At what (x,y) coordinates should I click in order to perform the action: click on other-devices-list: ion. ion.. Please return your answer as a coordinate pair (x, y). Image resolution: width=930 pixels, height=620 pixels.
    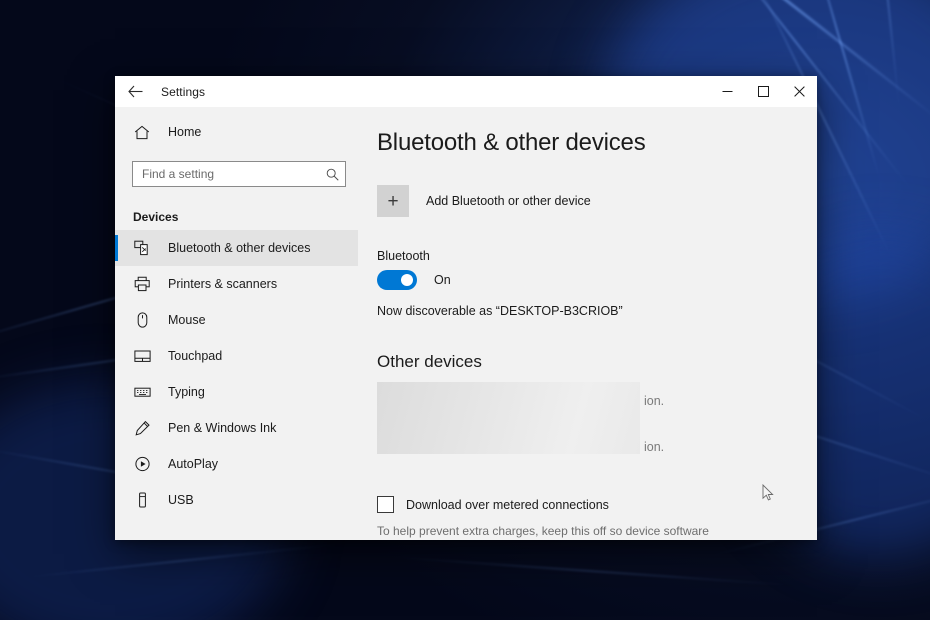
    Looking at the image, I should click on (597, 425).